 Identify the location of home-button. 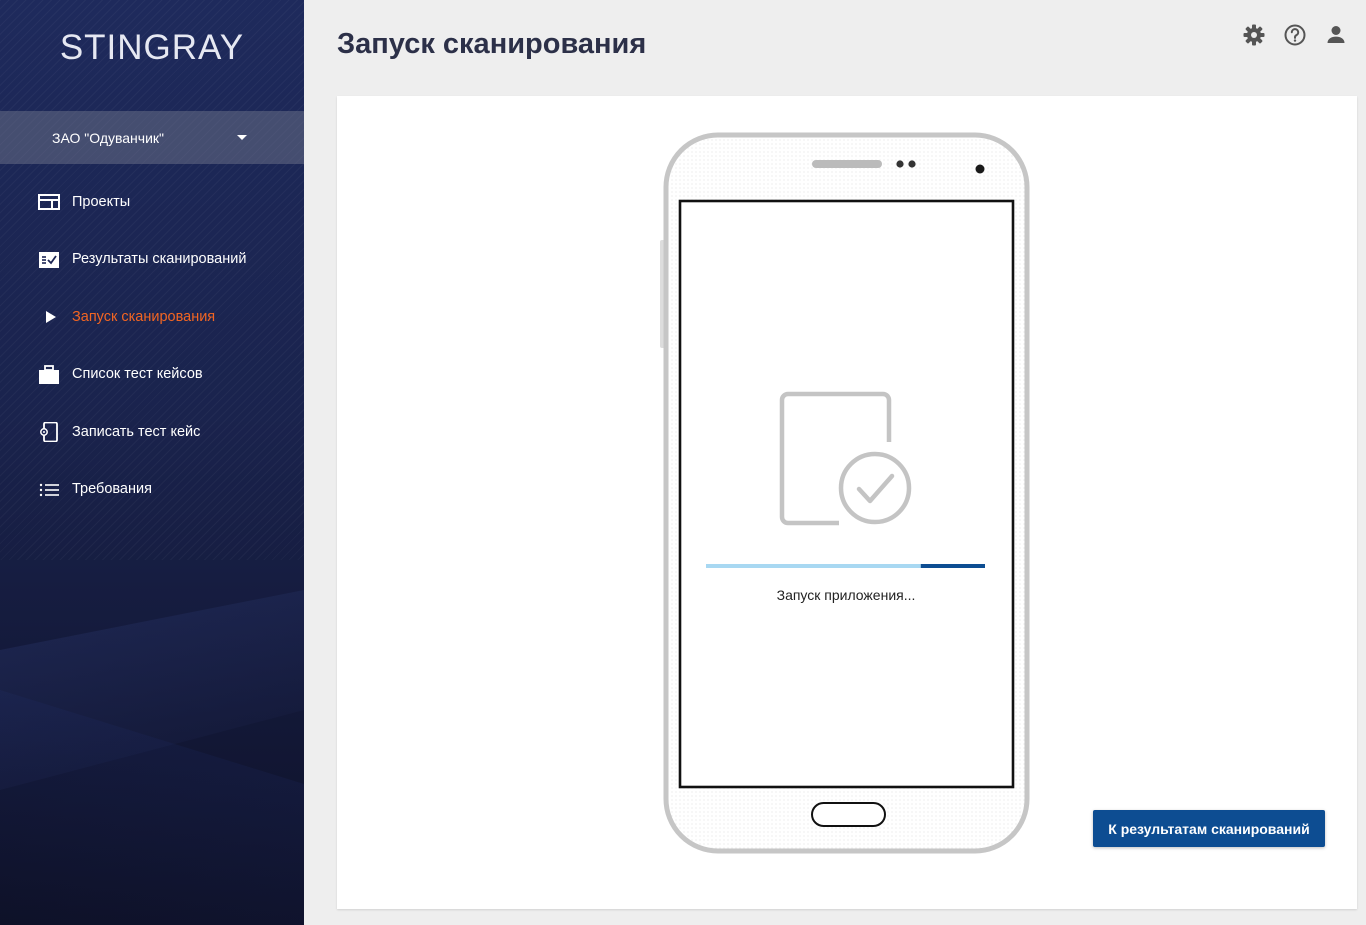
(848, 814).